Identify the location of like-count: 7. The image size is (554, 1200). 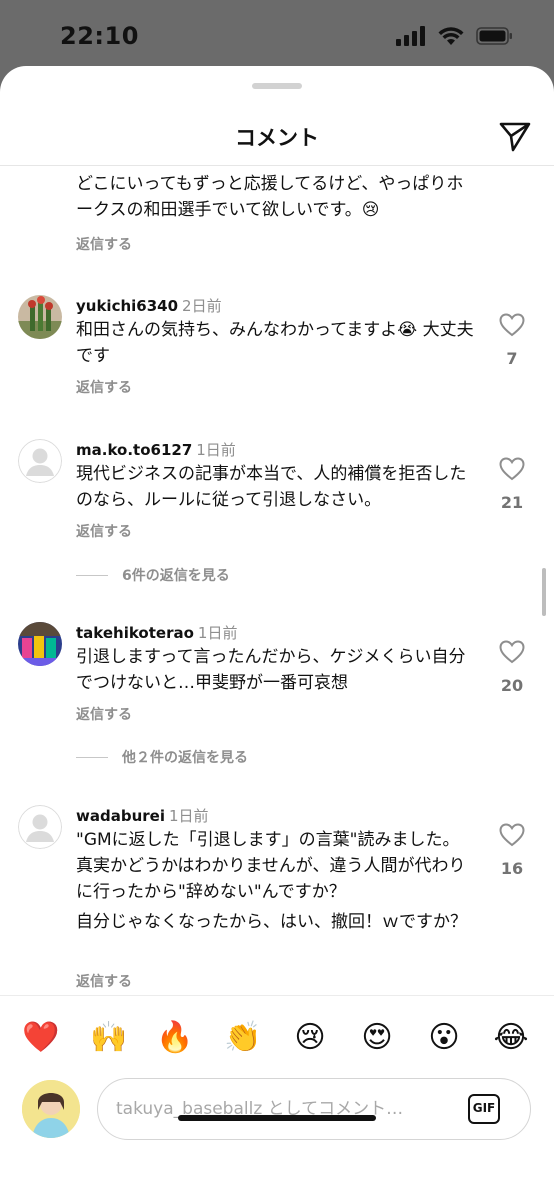
(512, 358).